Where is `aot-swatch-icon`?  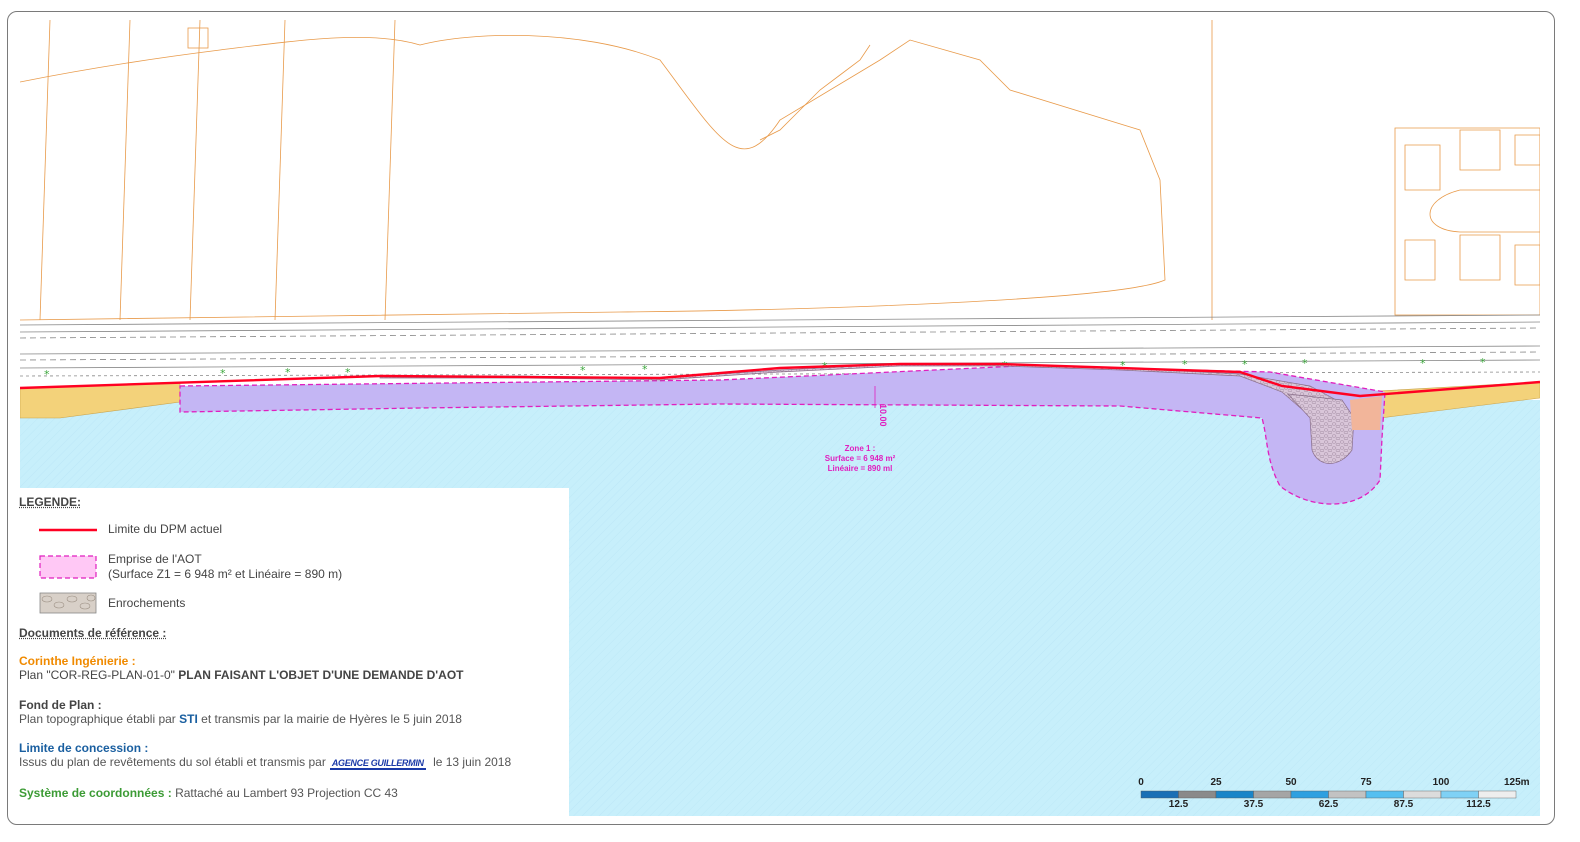 aot-swatch-icon is located at coordinates (68, 567).